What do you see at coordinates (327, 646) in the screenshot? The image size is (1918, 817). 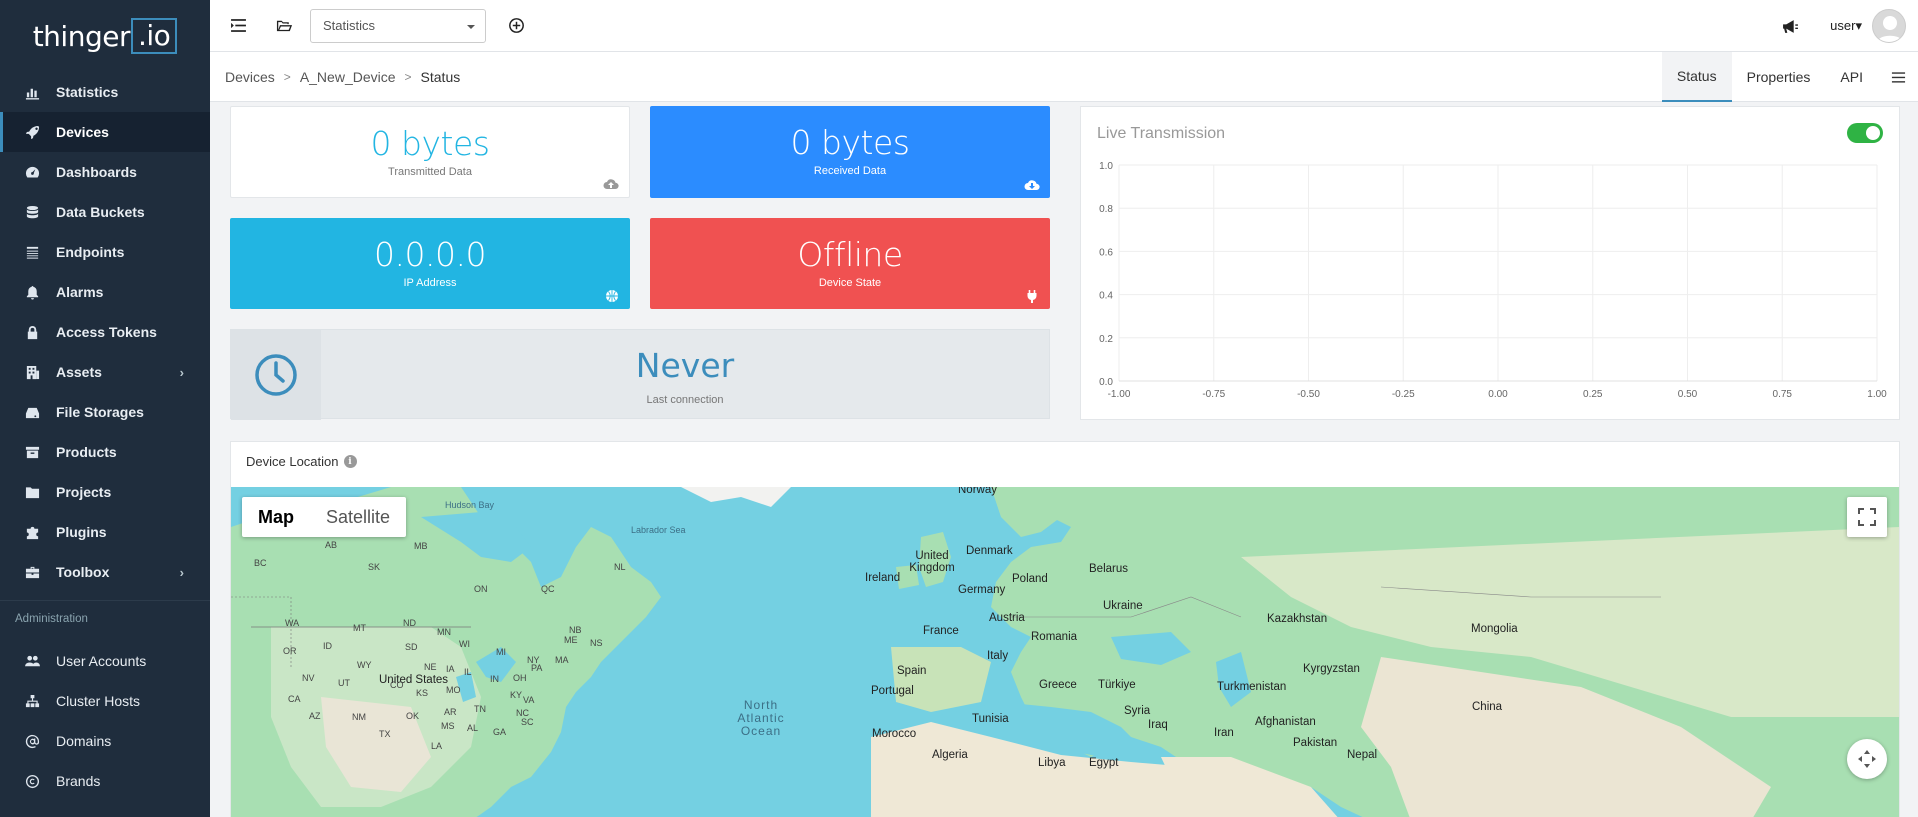 I see `map-label: ID` at bounding box center [327, 646].